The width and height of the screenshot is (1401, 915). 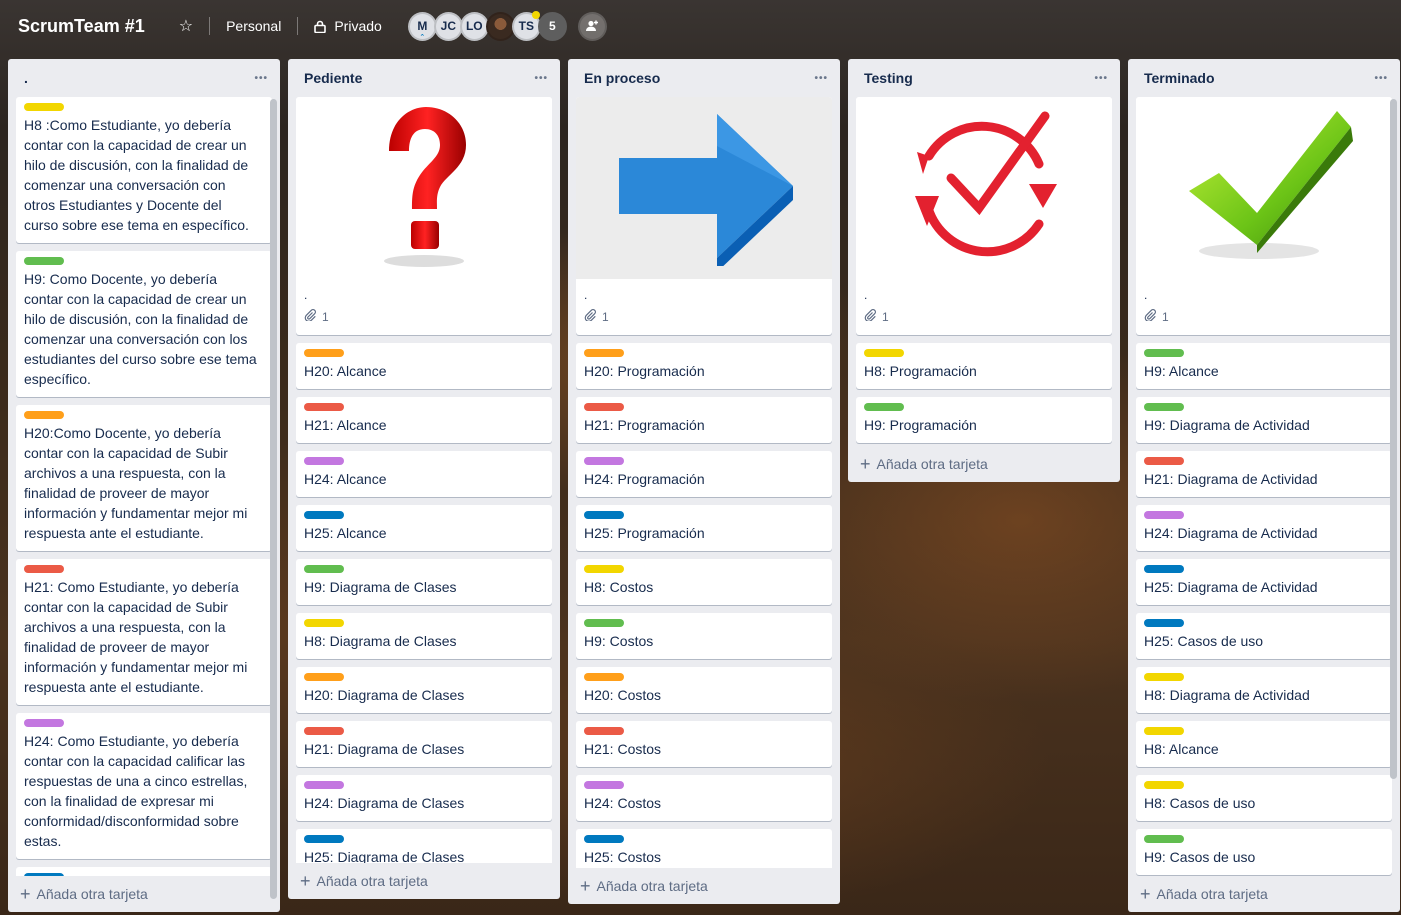 What do you see at coordinates (424, 366) in the screenshot?
I see `card: H20: Alcance` at bounding box center [424, 366].